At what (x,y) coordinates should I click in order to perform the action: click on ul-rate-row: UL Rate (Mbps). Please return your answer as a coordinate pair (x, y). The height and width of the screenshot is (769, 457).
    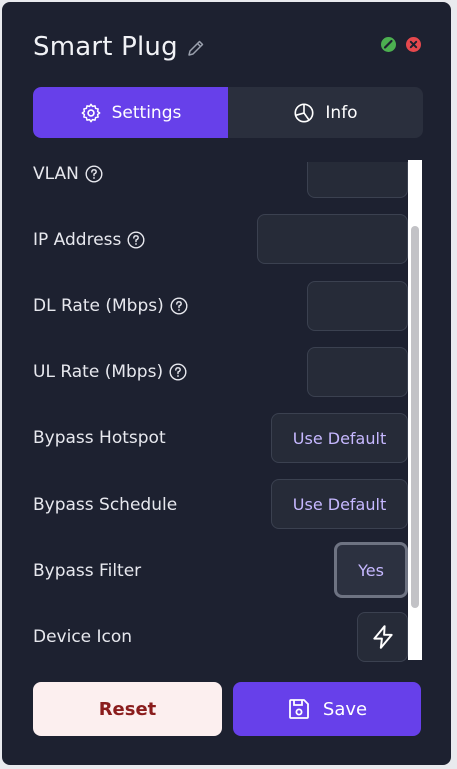
    Looking at the image, I should click on (110, 372).